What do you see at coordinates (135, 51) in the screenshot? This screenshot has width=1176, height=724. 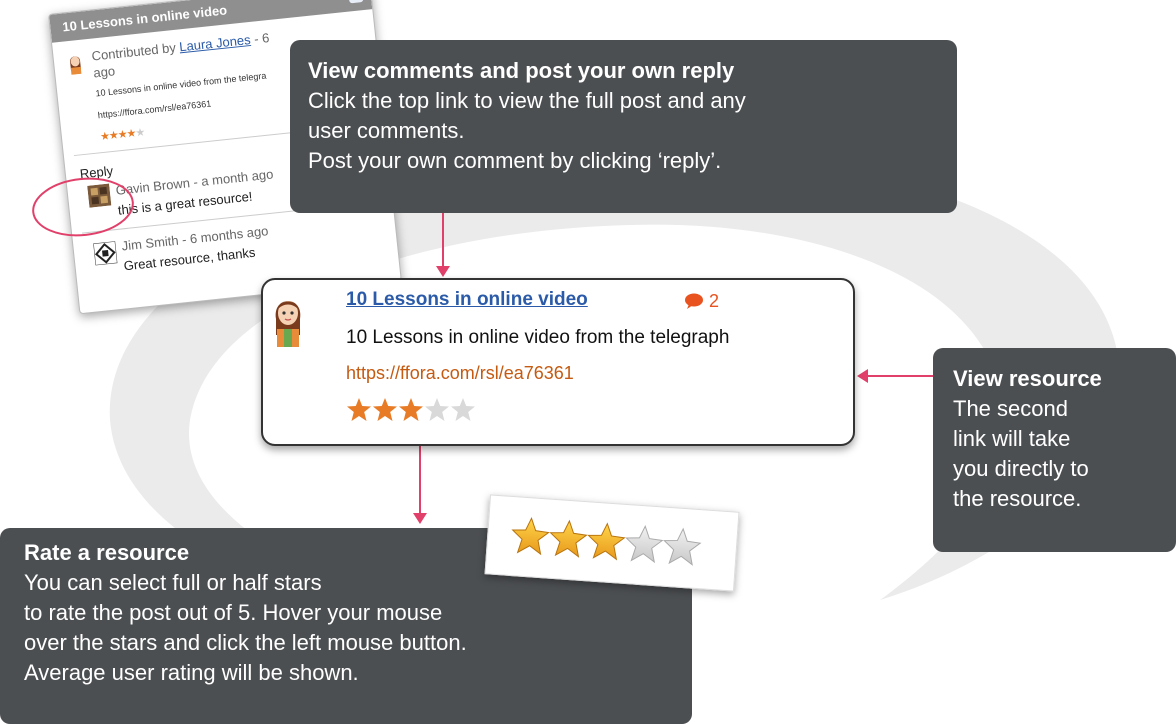 I see `contributed-by-label: Contributed by` at bounding box center [135, 51].